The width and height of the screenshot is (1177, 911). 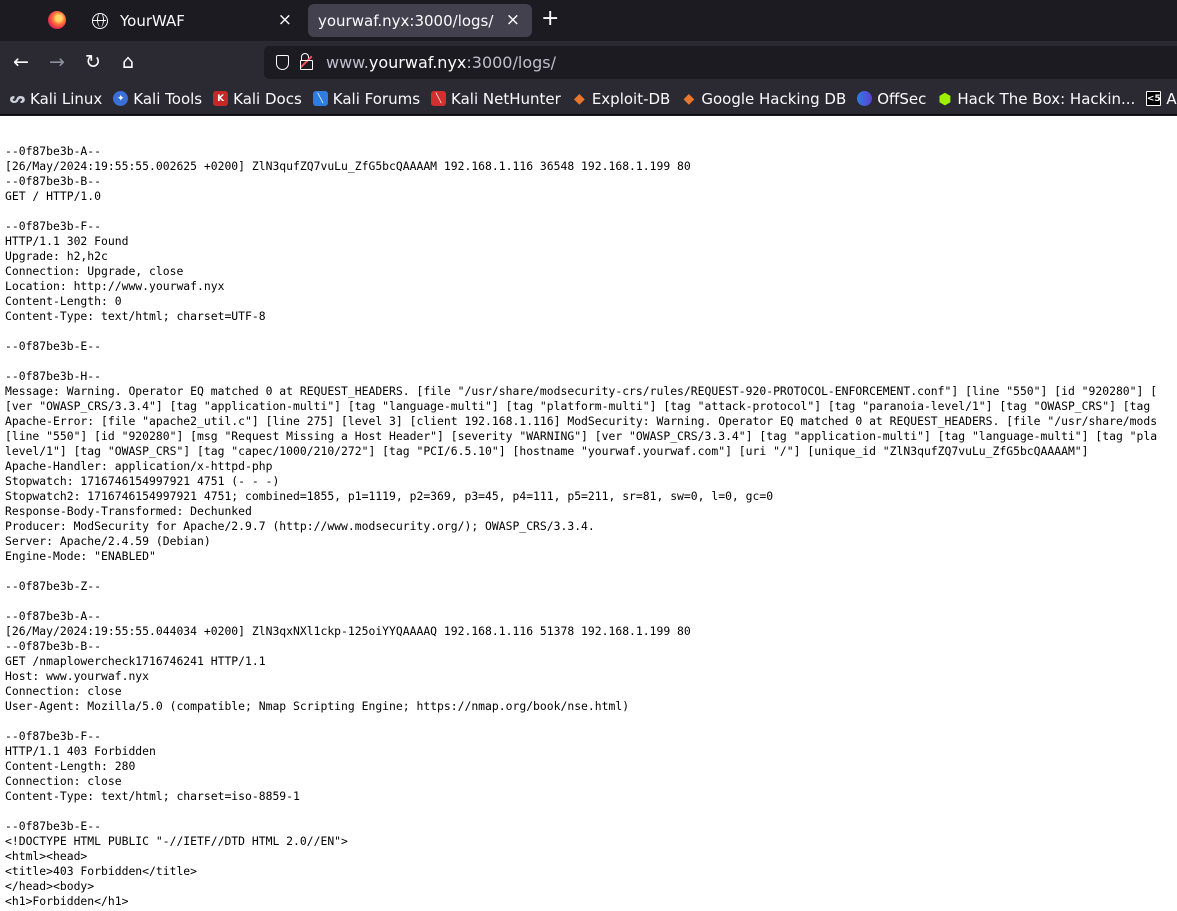 What do you see at coordinates (579, 98) in the screenshot?
I see `exploit-db-icon: ◆` at bounding box center [579, 98].